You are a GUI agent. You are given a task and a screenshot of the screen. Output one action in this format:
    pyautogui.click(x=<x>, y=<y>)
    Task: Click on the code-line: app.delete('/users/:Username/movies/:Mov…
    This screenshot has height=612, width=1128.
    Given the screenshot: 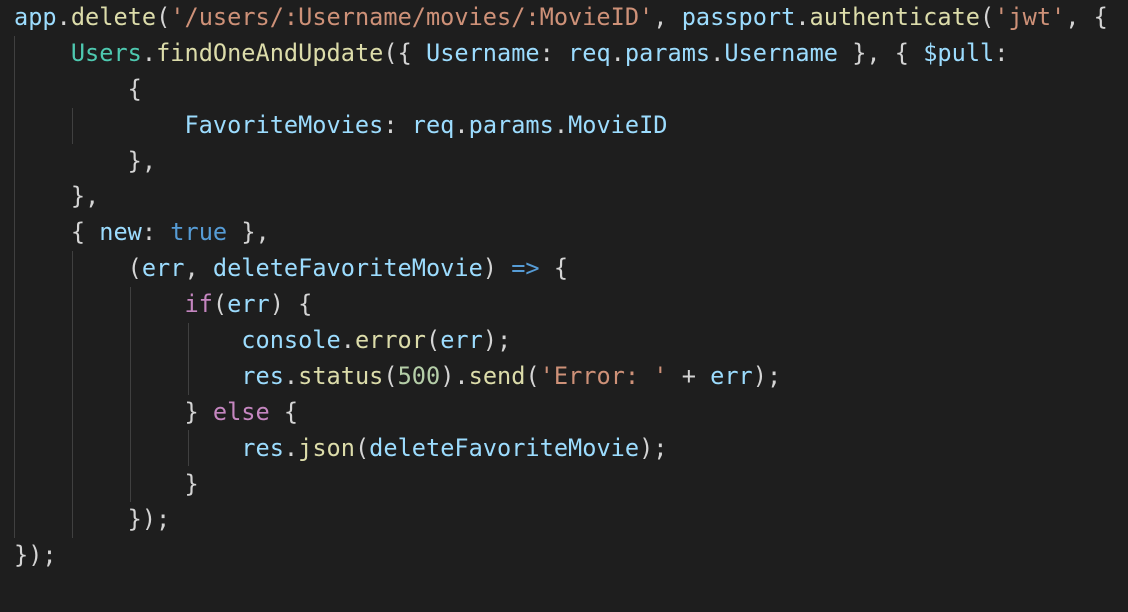 What is the action you would take?
    pyautogui.click(x=561, y=18)
    